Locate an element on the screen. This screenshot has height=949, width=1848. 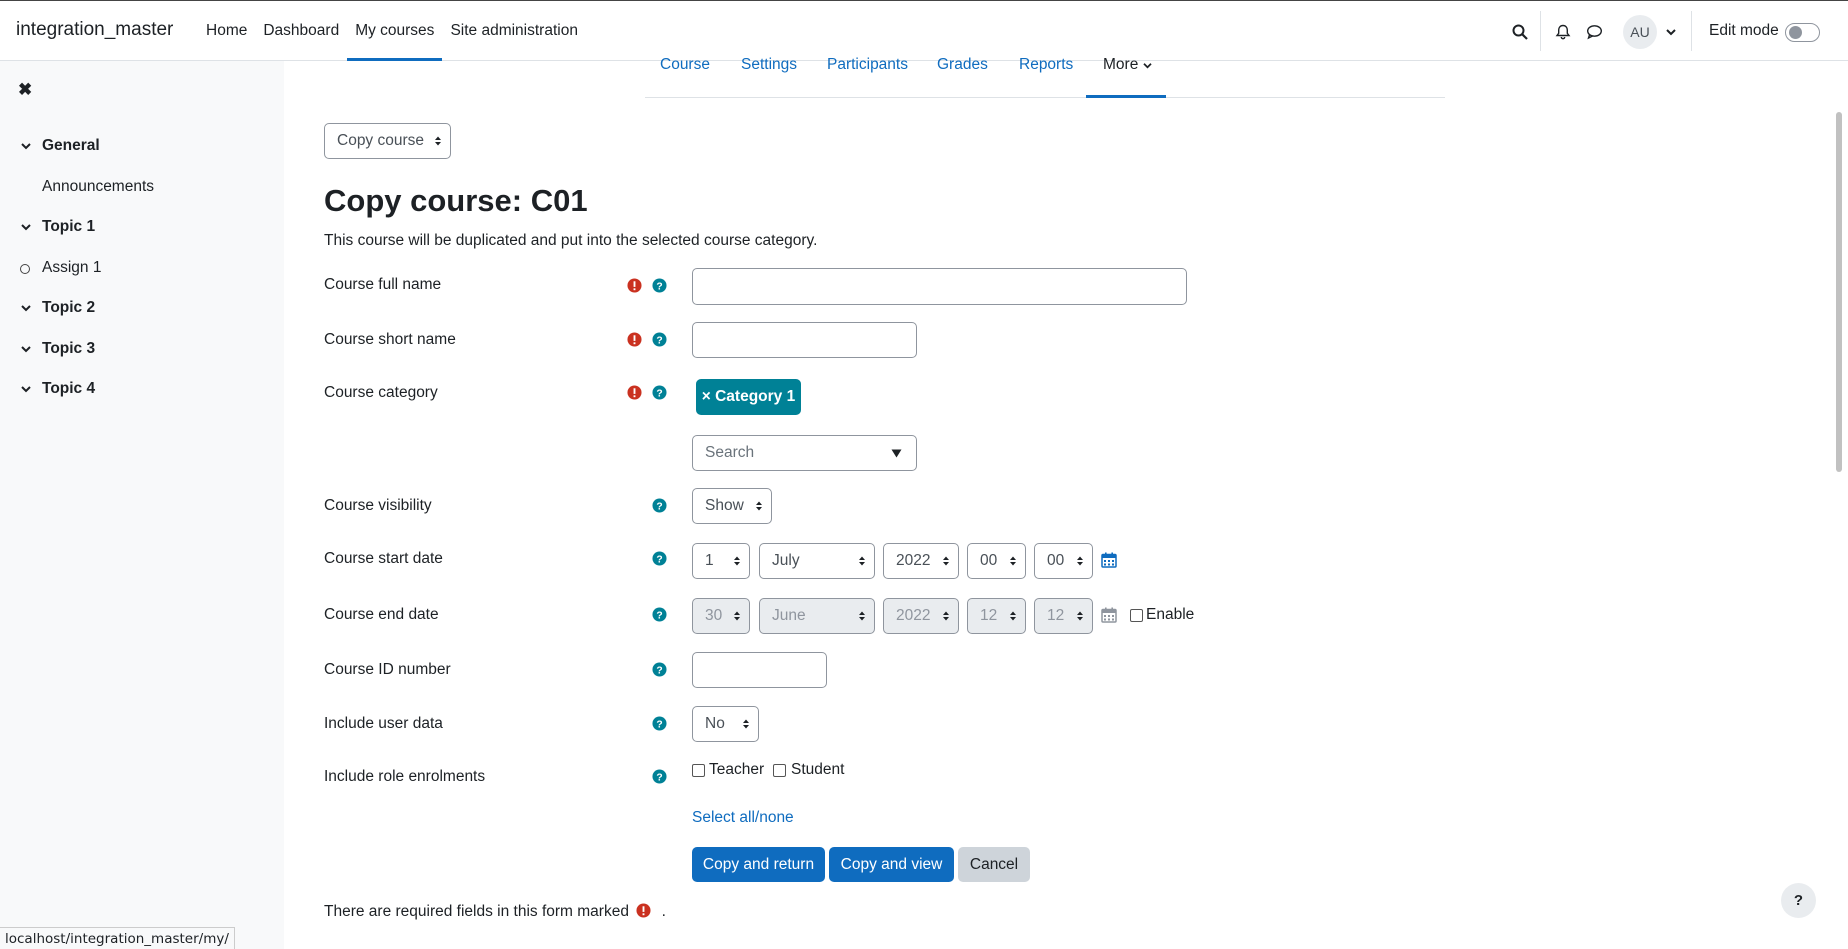
include-role-enrolments-label: Include role enrolments is located at coordinates (405, 776).